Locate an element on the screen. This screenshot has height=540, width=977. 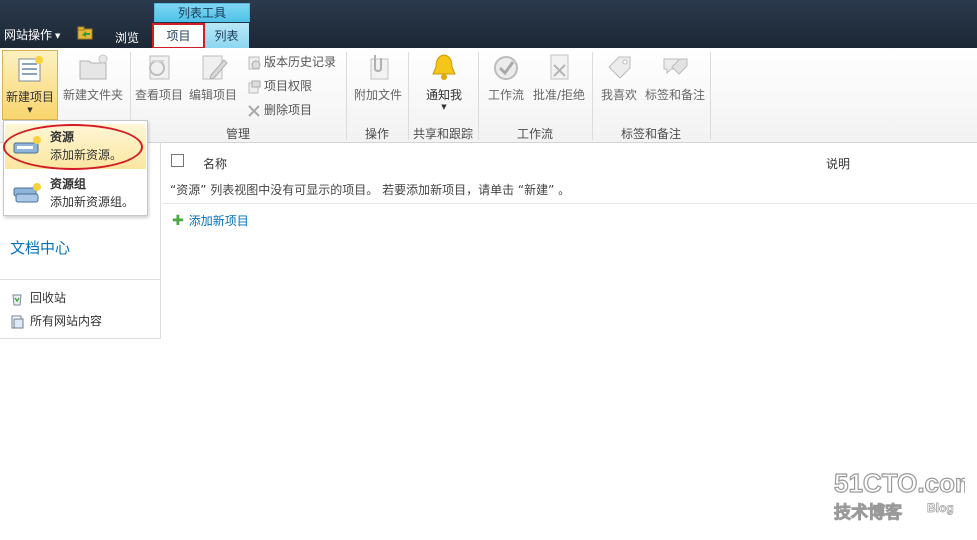
group-label-actions: 操作 is located at coordinates (376, 134).